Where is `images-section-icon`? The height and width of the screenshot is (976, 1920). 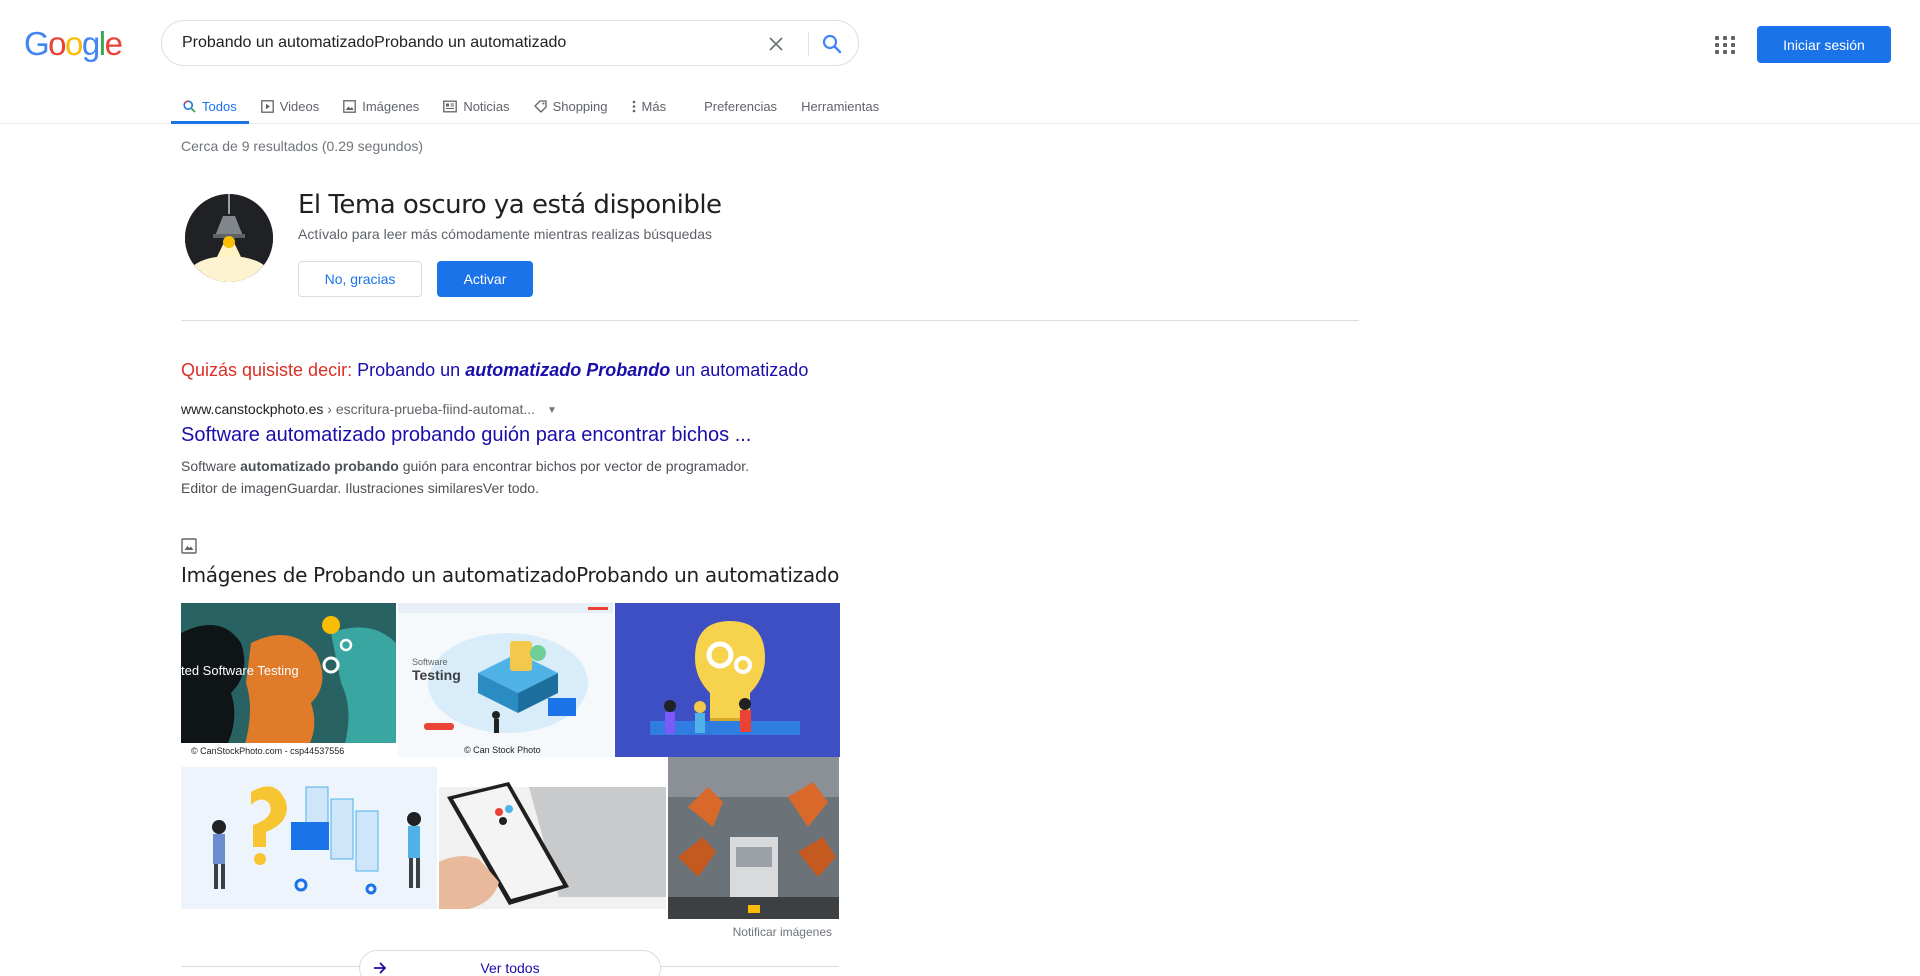
images-section-icon is located at coordinates (189, 548).